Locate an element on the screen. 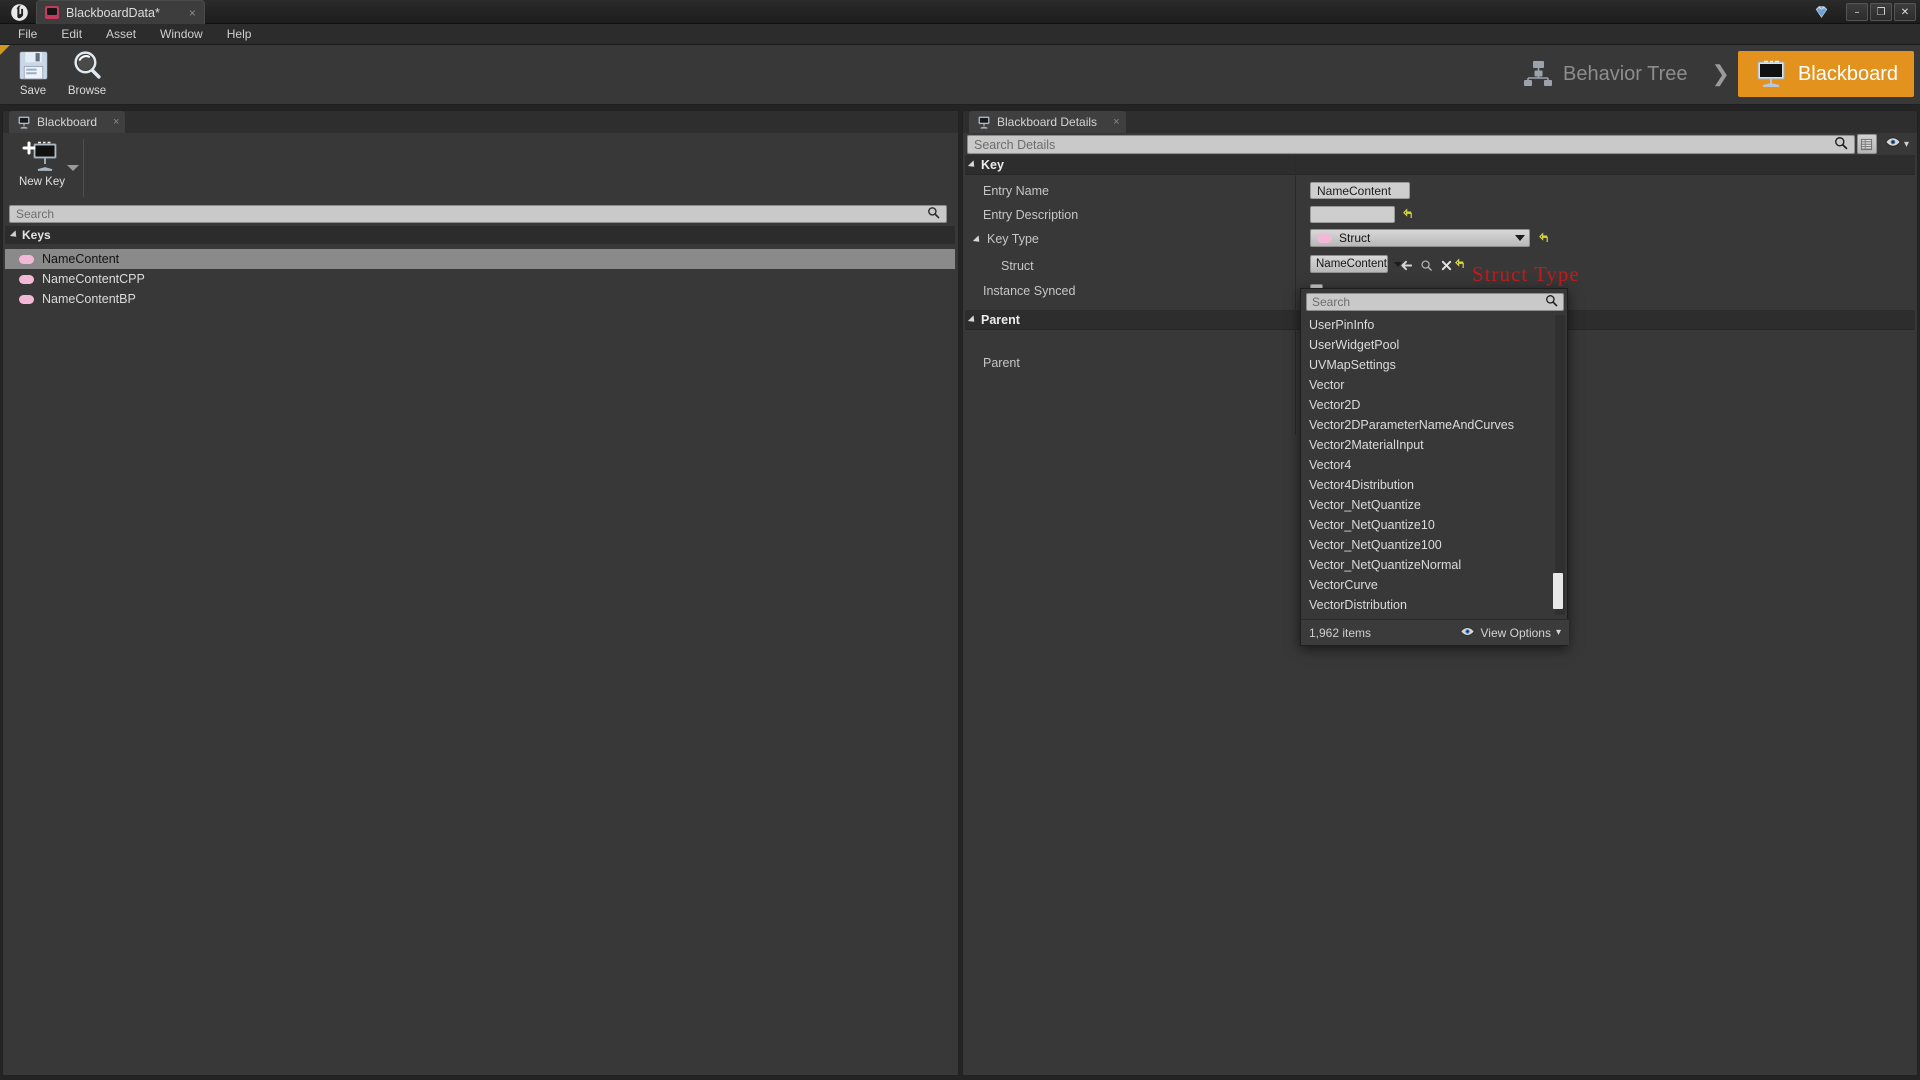 This screenshot has width=1920, height=1080. tab-blackboard-details-label: Blackboard Details is located at coordinates (1047, 122).